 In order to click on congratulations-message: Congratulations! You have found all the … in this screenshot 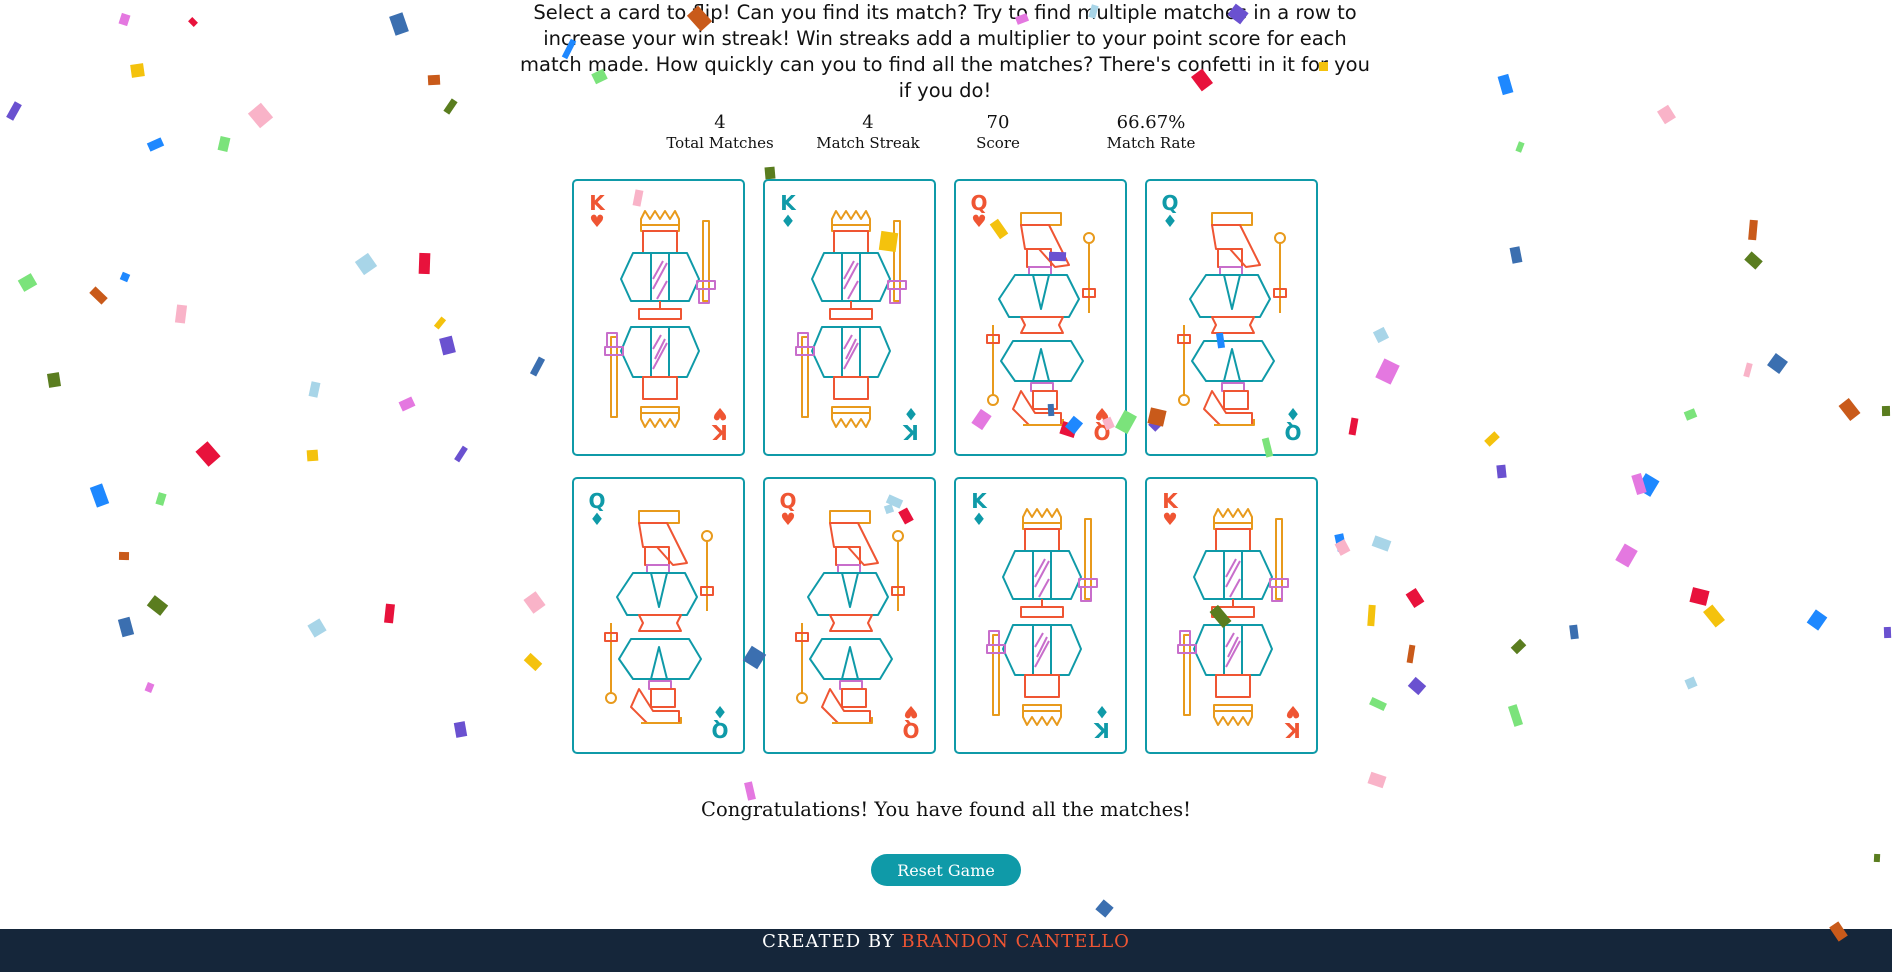, I will do `click(946, 809)`.